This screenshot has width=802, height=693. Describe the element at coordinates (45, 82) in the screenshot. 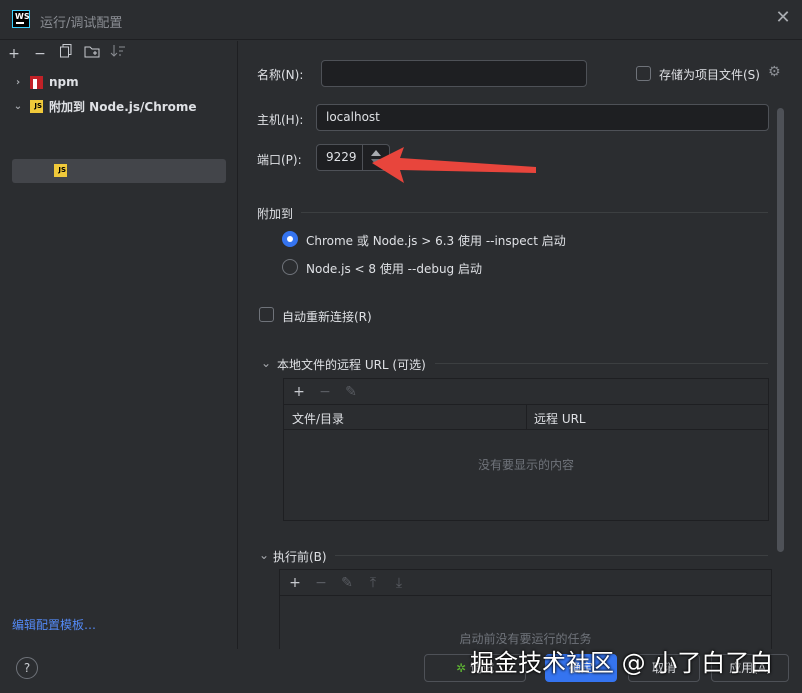

I see `tree-item-npm: › npm` at that location.